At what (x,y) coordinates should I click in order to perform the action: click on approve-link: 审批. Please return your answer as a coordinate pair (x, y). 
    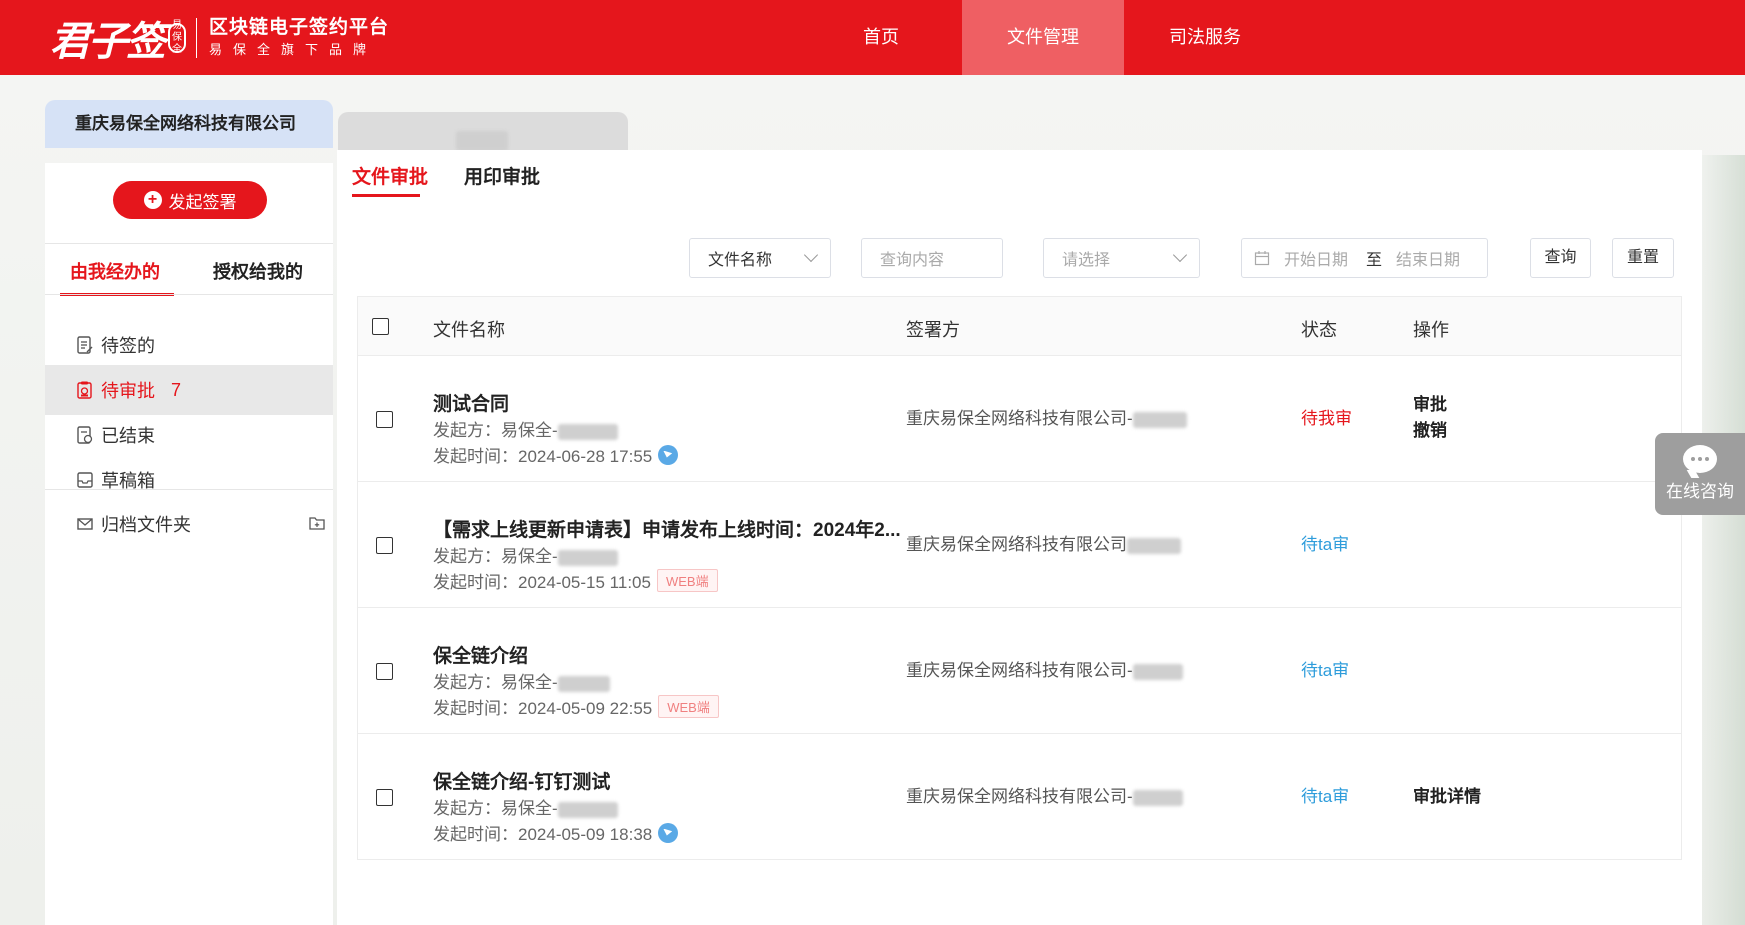
    Looking at the image, I should click on (1430, 402).